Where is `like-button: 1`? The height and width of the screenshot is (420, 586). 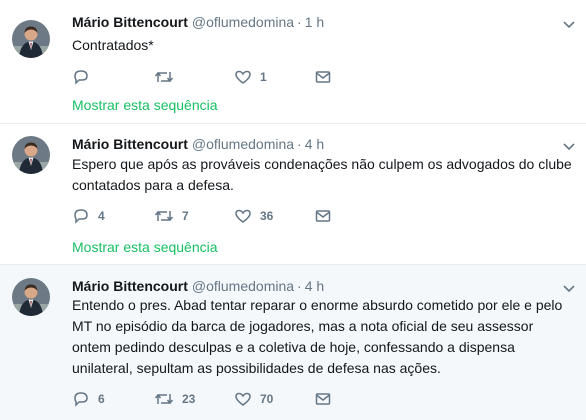 like-button: 1 is located at coordinates (250, 77).